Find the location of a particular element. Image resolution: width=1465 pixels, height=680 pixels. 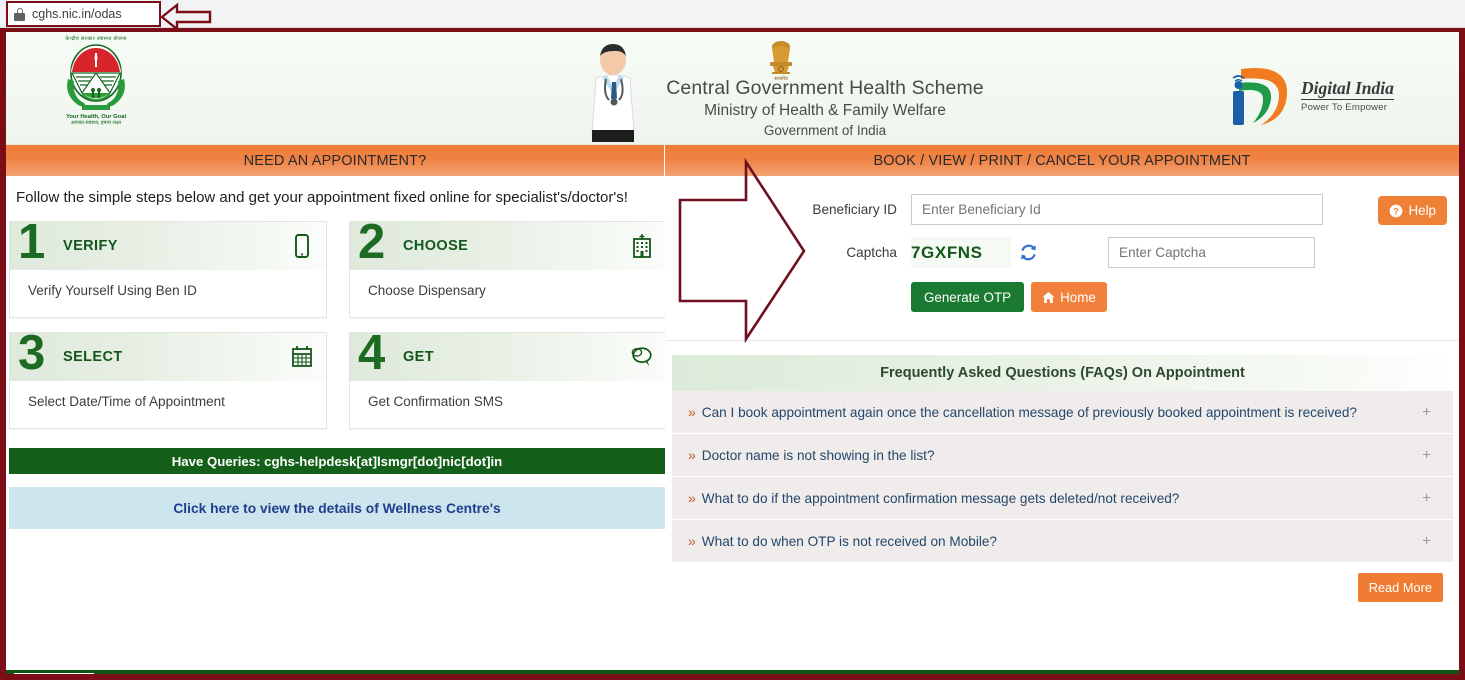

digital-india-text: Digital India Power To Empower is located at coordinates (1347, 96).